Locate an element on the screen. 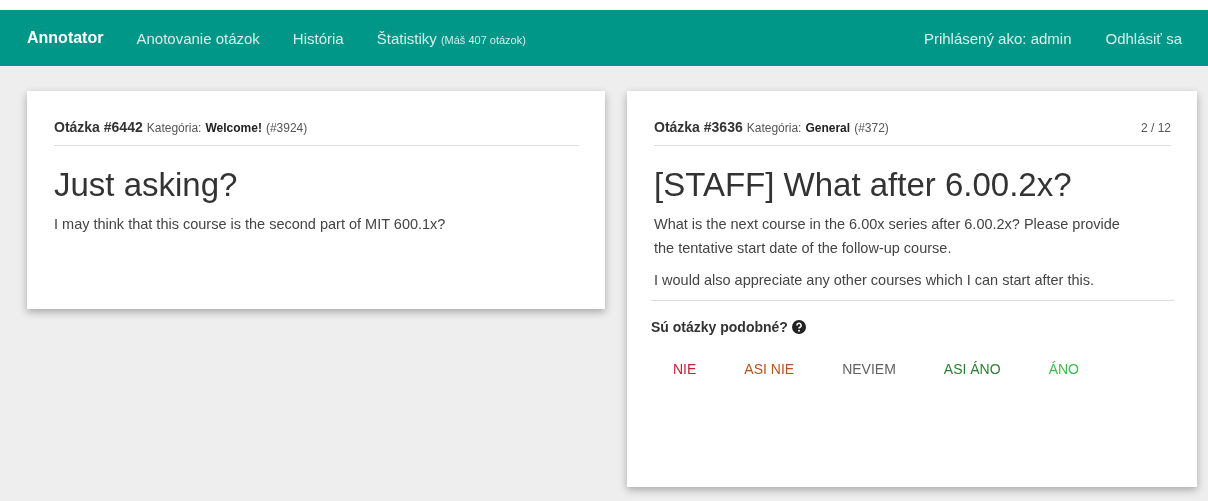  answer-button: NIE is located at coordinates (685, 369).